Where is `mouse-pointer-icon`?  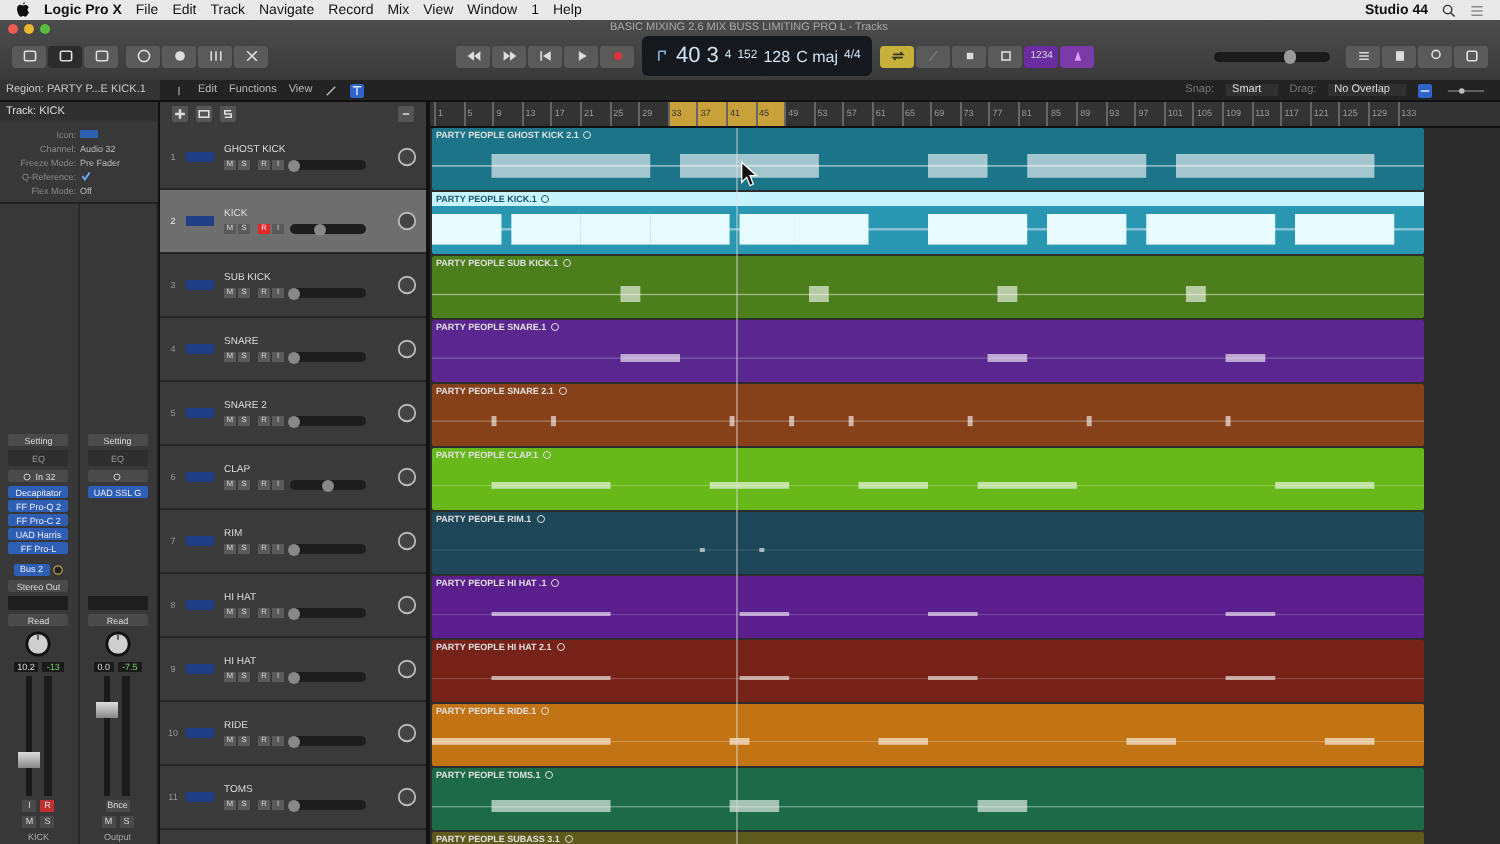 mouse-pointer-icon is located at coordinates (750, 174).